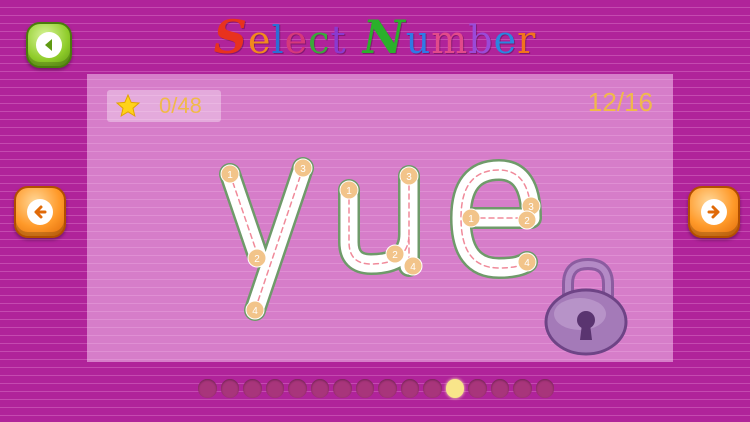  What do you see at coordinates (338, 40) in the screenshot?
I see `title-letter: t` at bounding box center [338, 40].